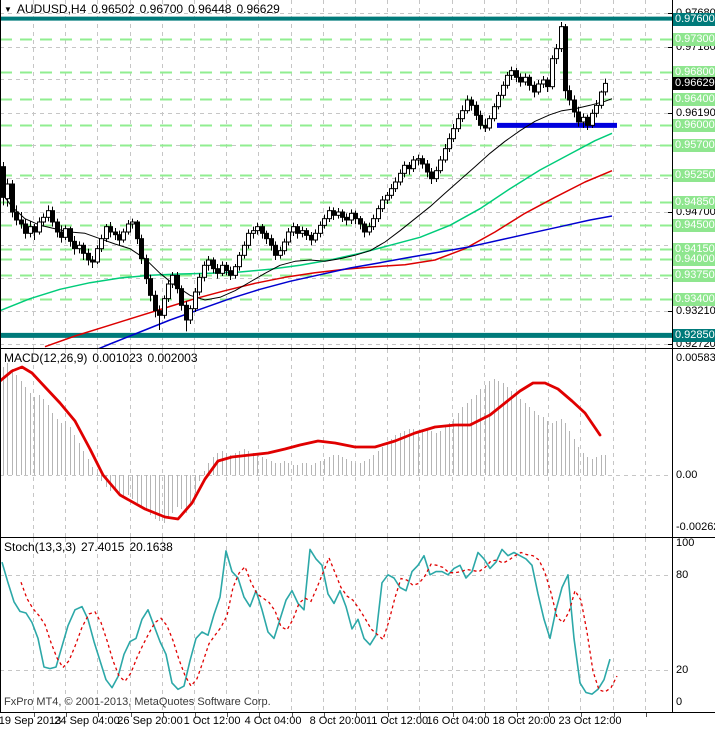 The height and width of the screenshot is (729, 715). Describe the element at coordinates (694, 259) in the screenshot. I see `price-level-badge: 0.94000` at that location.